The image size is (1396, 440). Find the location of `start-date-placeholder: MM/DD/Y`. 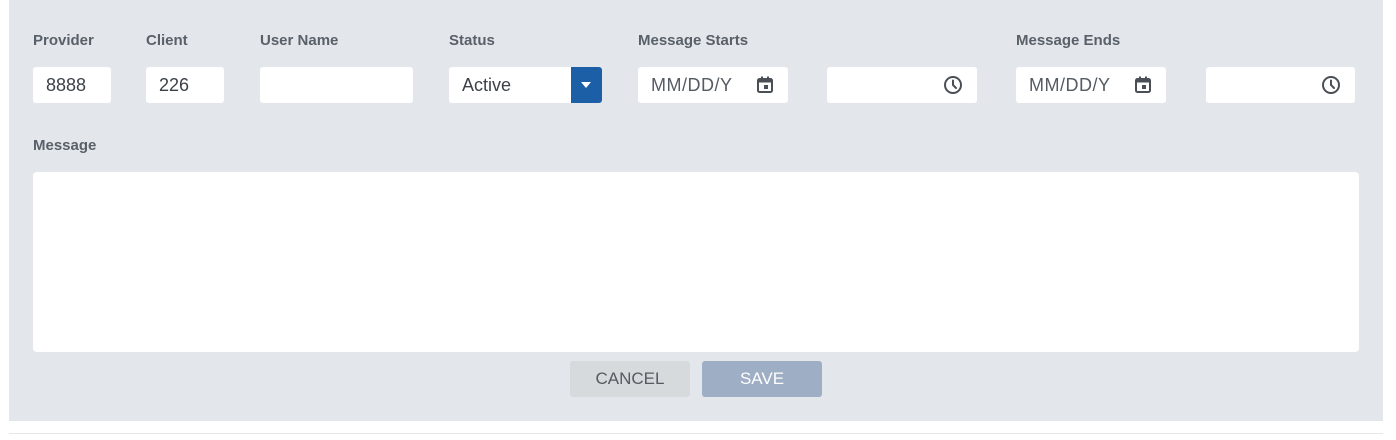

start-date-placeholder: MM/DD/Y is located at coordinates (692, 85).